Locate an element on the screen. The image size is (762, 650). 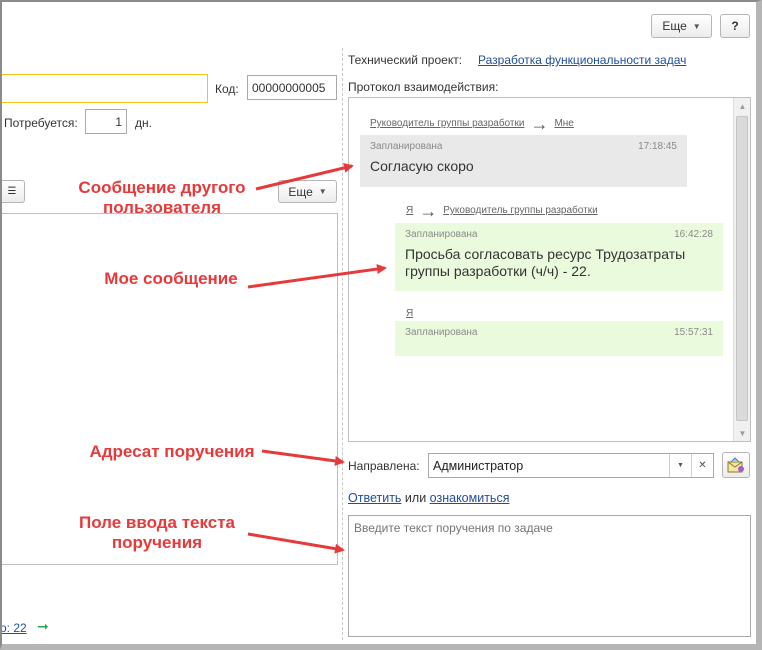
scroll-up-icon: ▲ is located at coordinates (742, 106).